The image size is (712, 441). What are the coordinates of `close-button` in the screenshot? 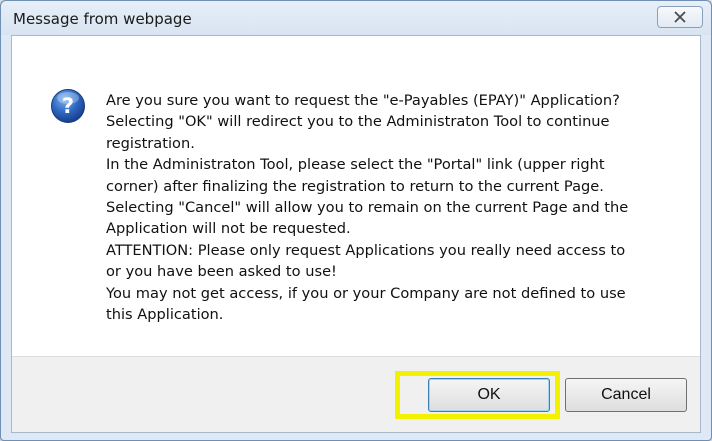 It's located at (680, 17).